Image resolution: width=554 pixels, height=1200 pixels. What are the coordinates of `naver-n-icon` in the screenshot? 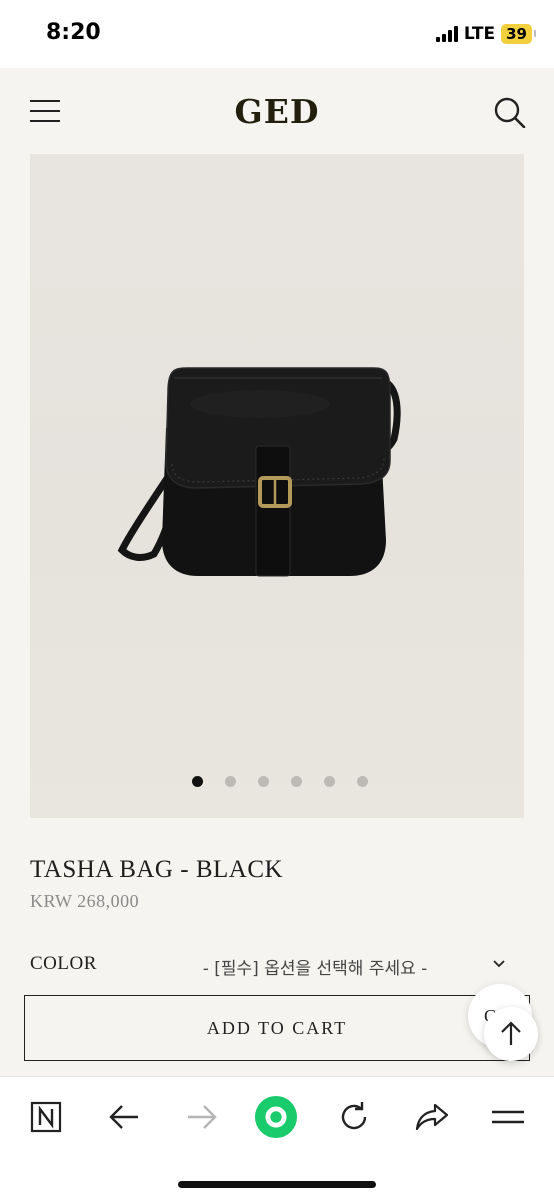 It's located at (46, 1117).